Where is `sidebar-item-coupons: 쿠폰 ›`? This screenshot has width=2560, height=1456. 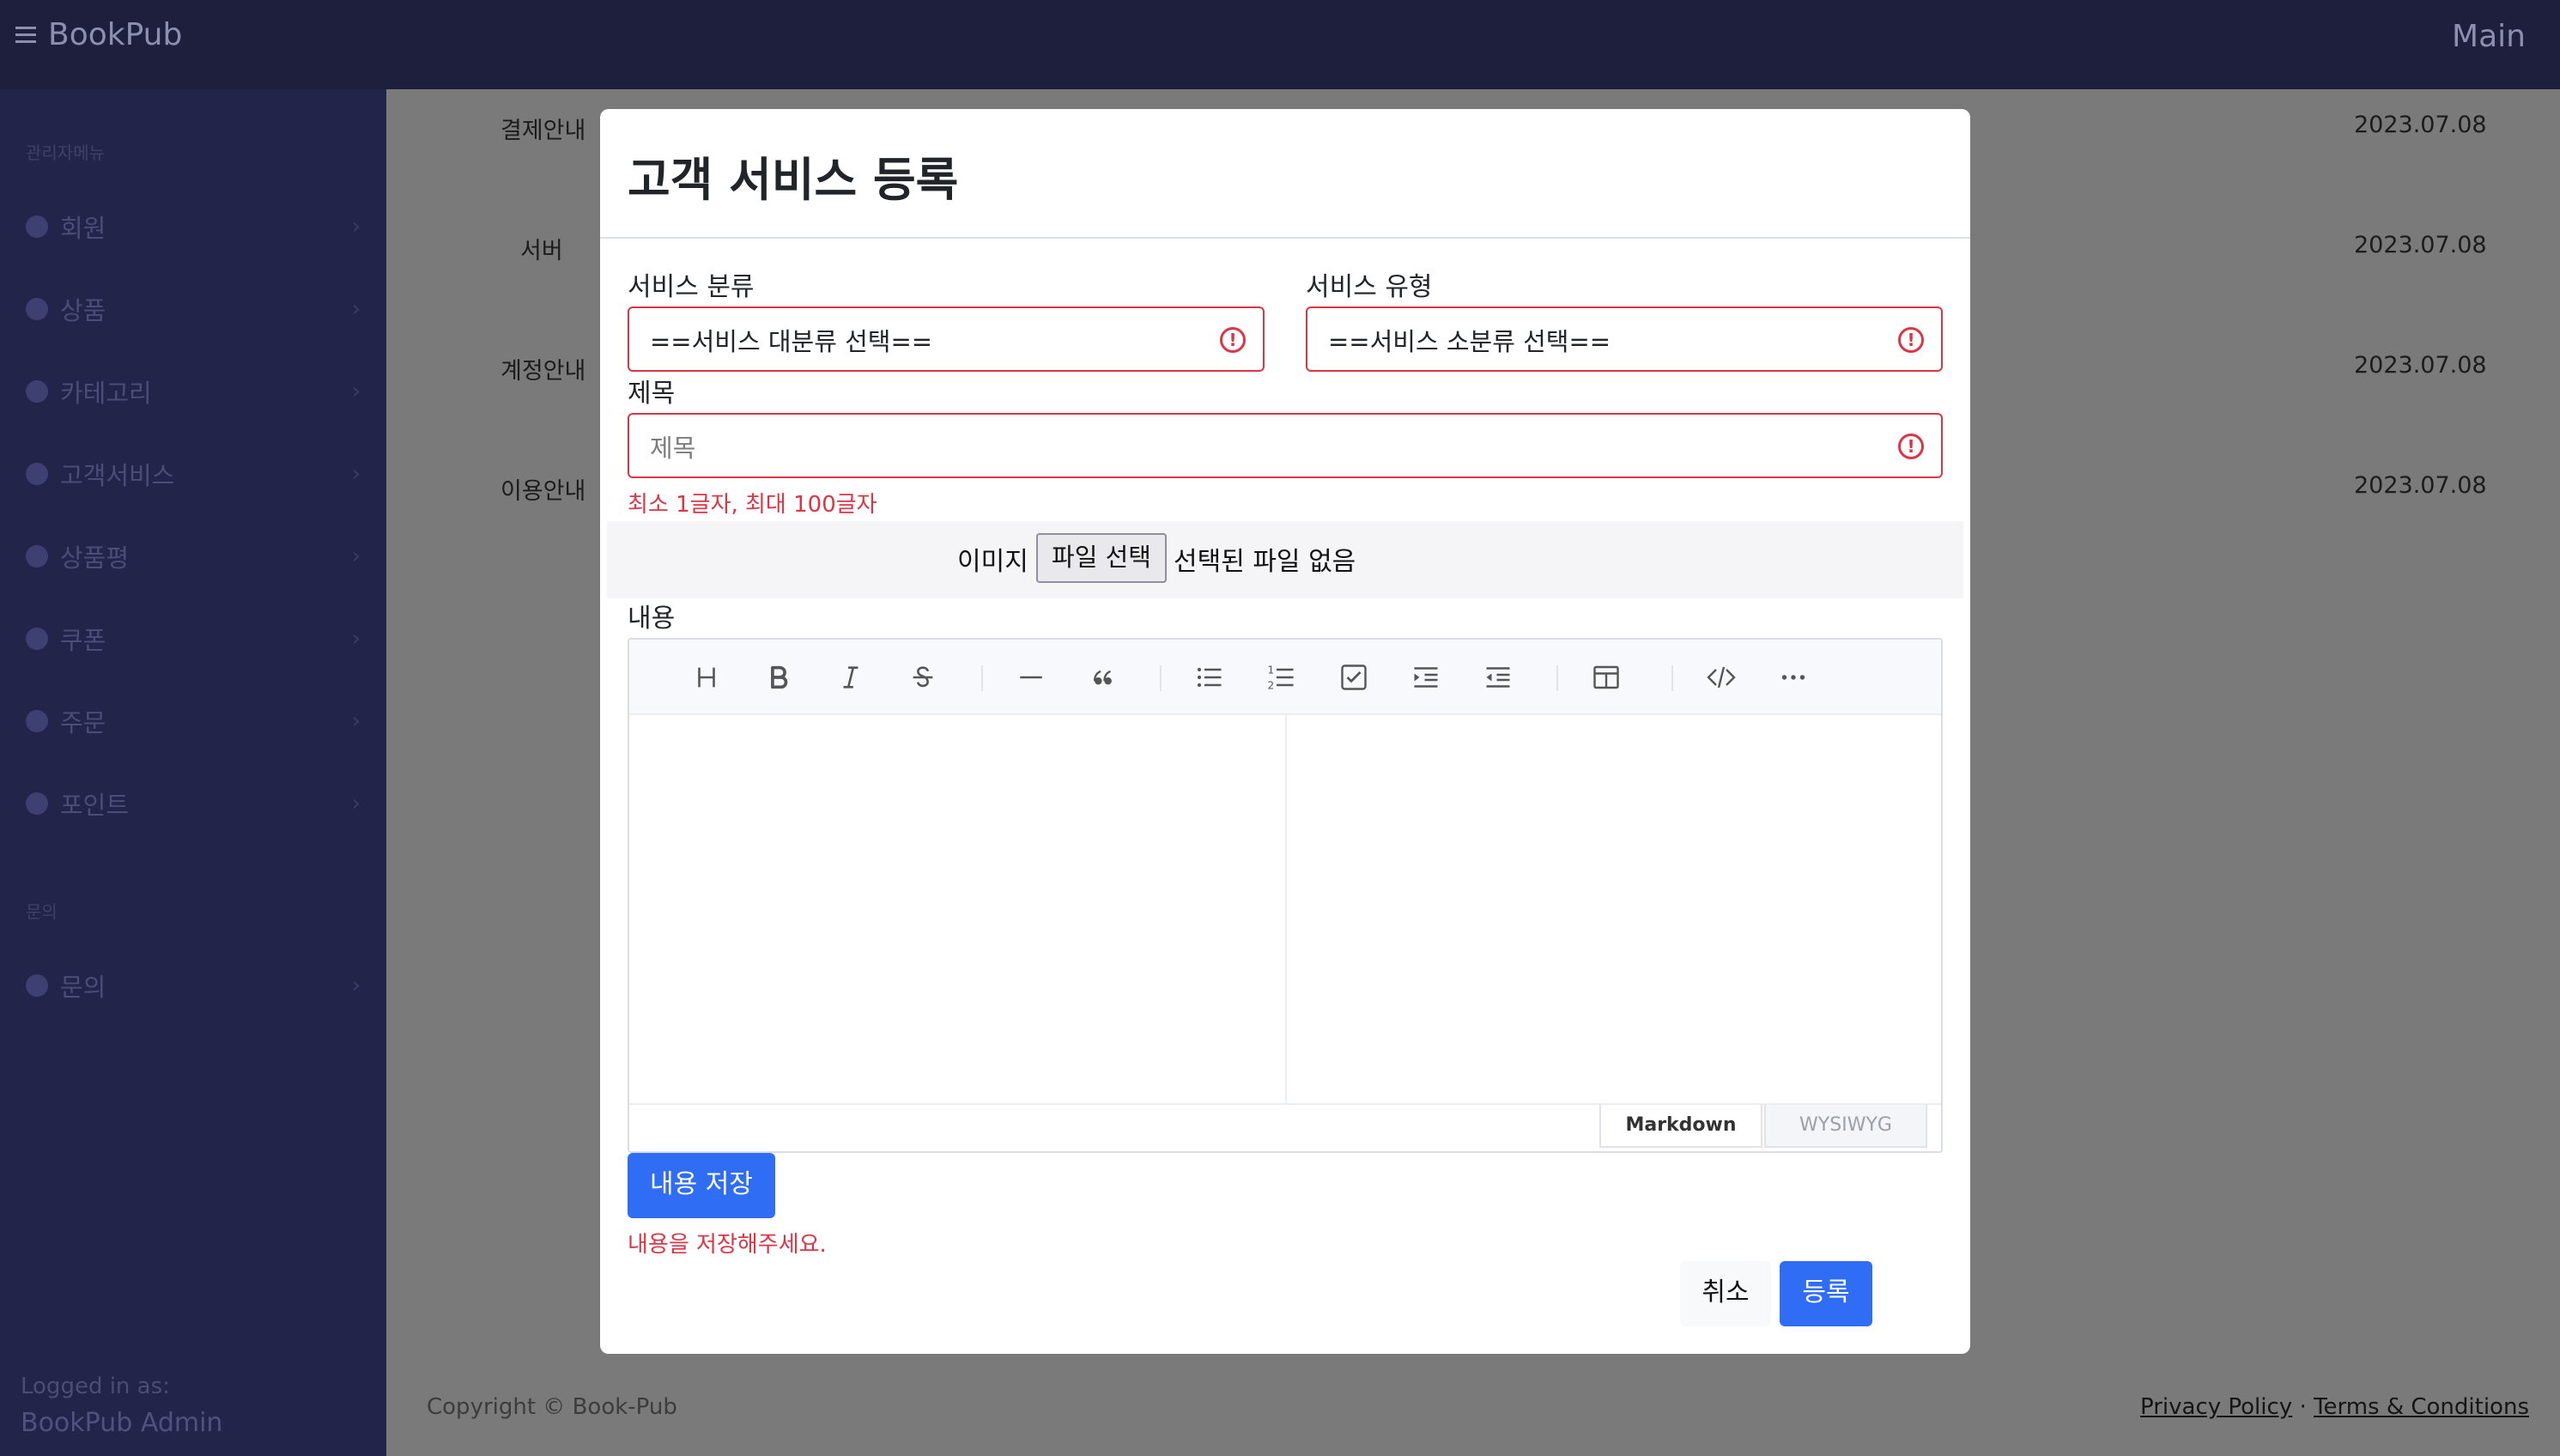 sidebar-item-coupons: 쿠폰 › is located at coordinates (193, 639).